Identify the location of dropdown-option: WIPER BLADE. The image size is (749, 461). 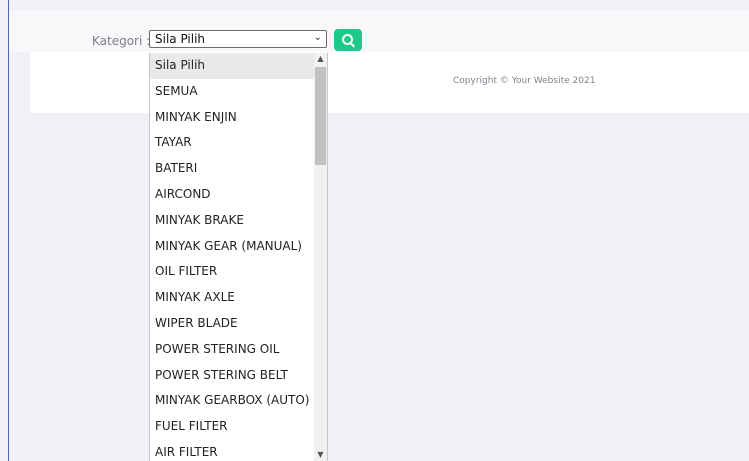
(232, 324).